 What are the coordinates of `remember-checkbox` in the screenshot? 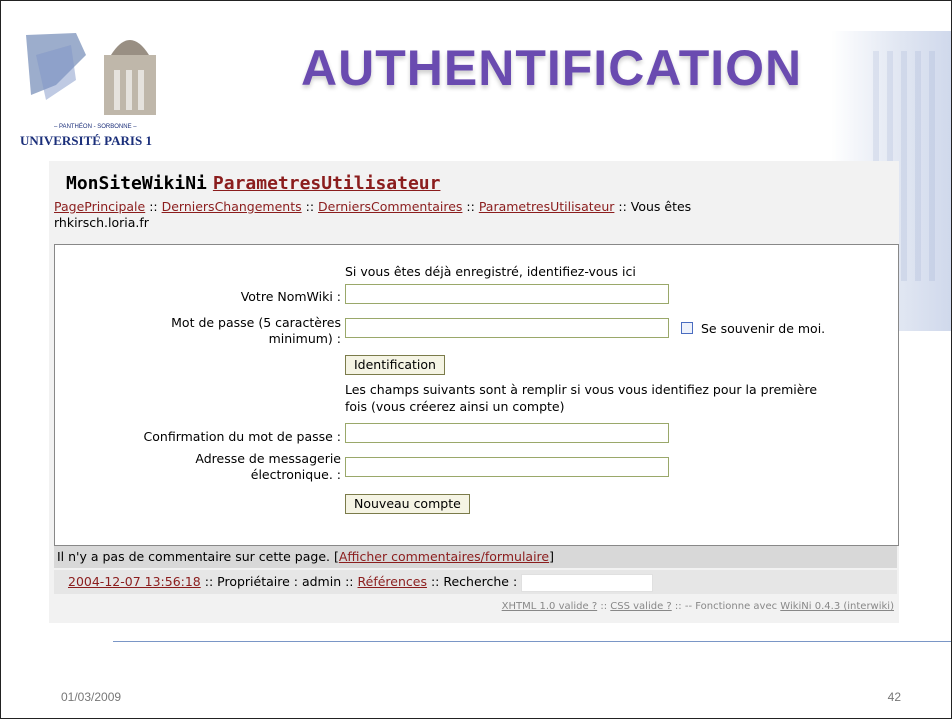 It's located at (687, 328).